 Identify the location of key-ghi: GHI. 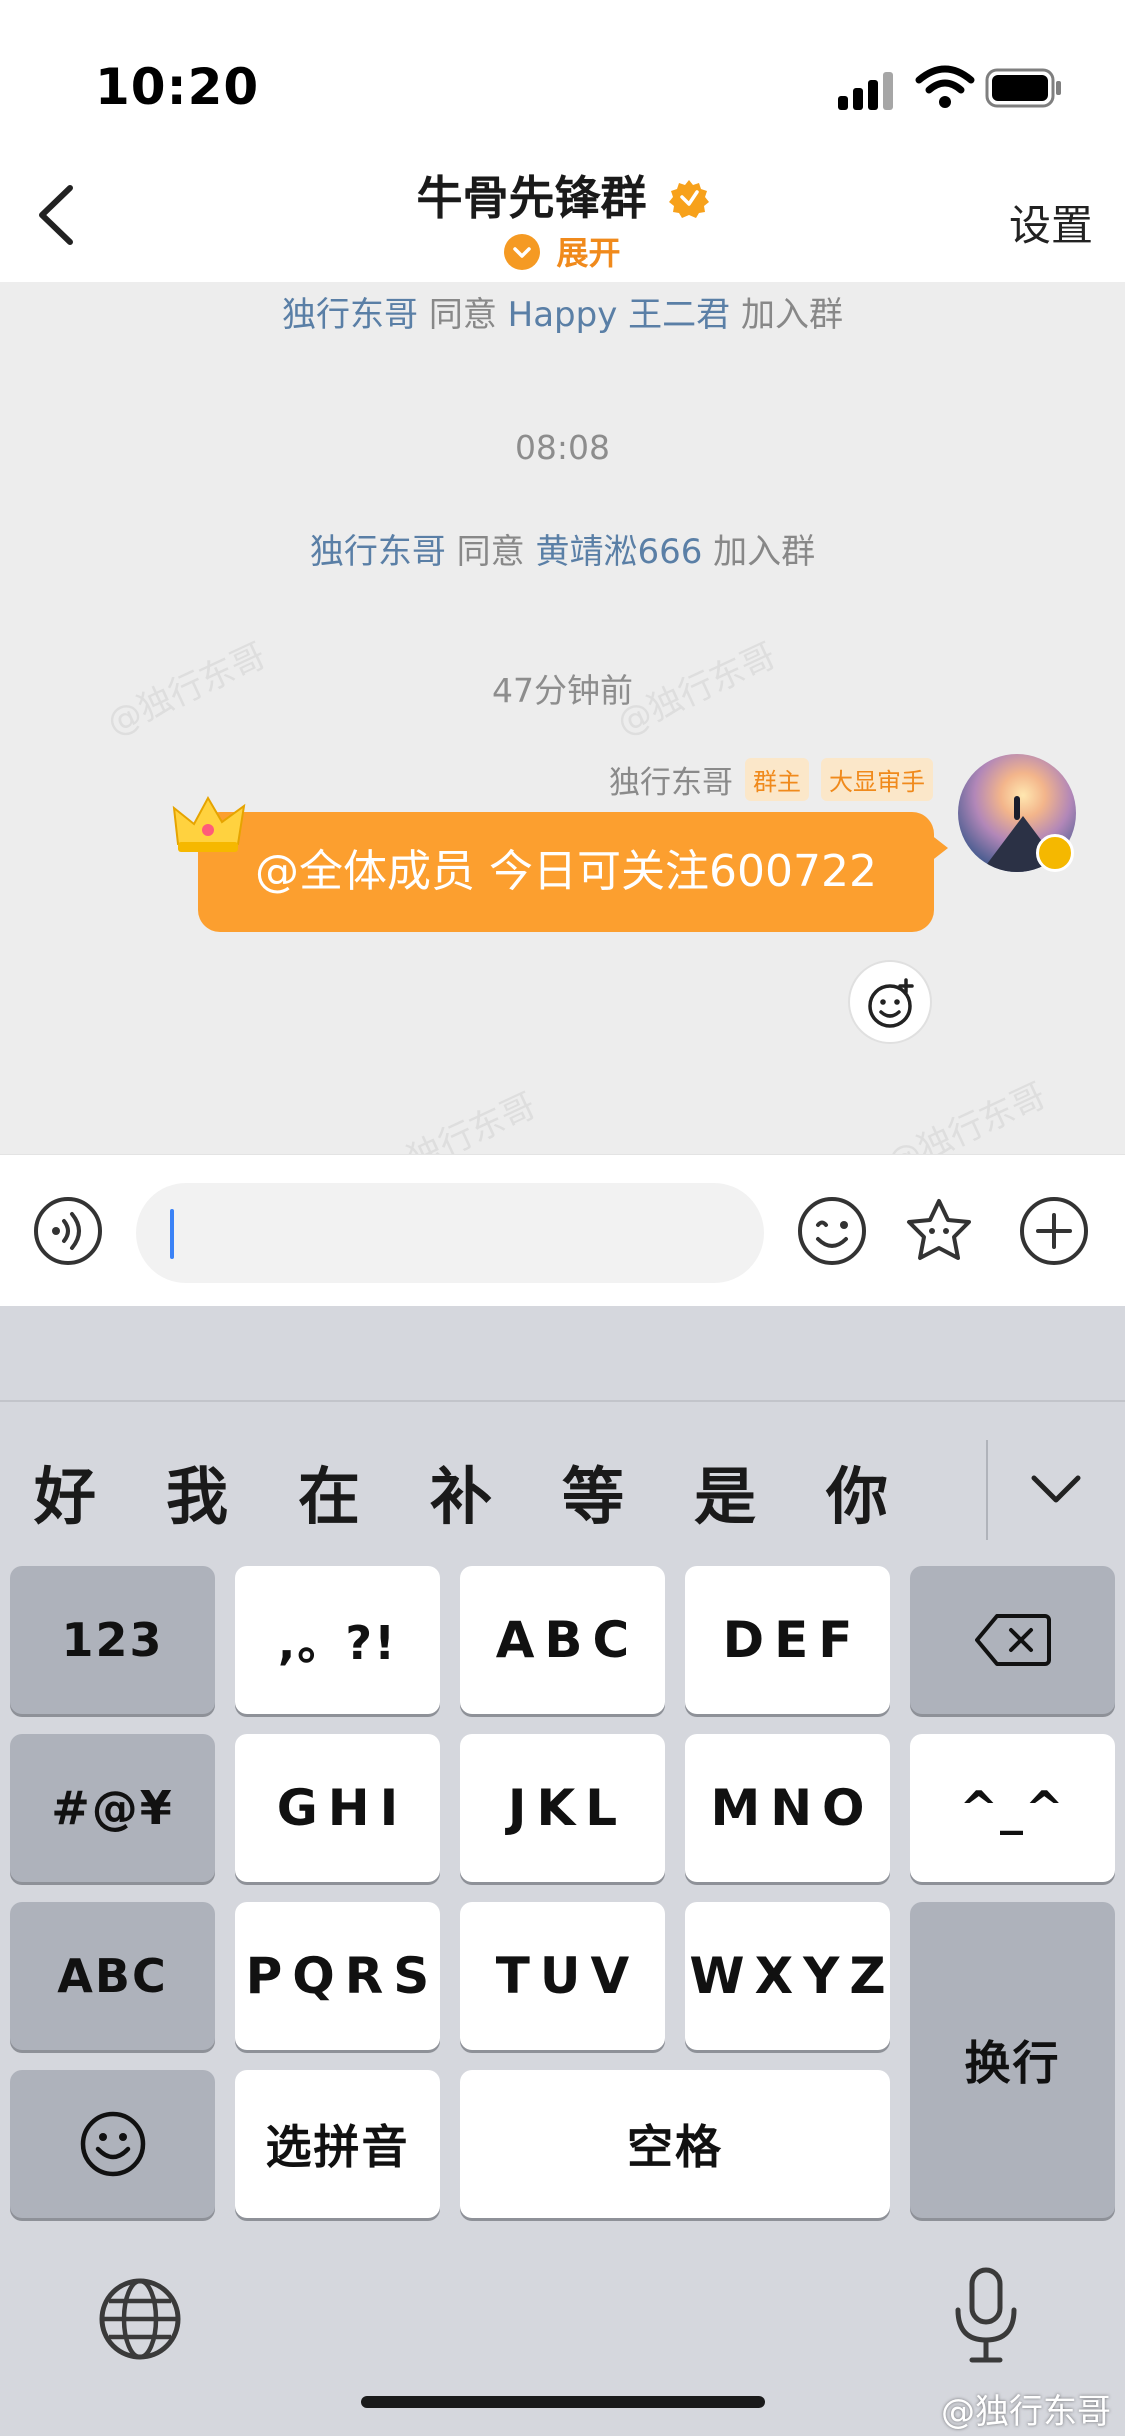
(337, 1808).